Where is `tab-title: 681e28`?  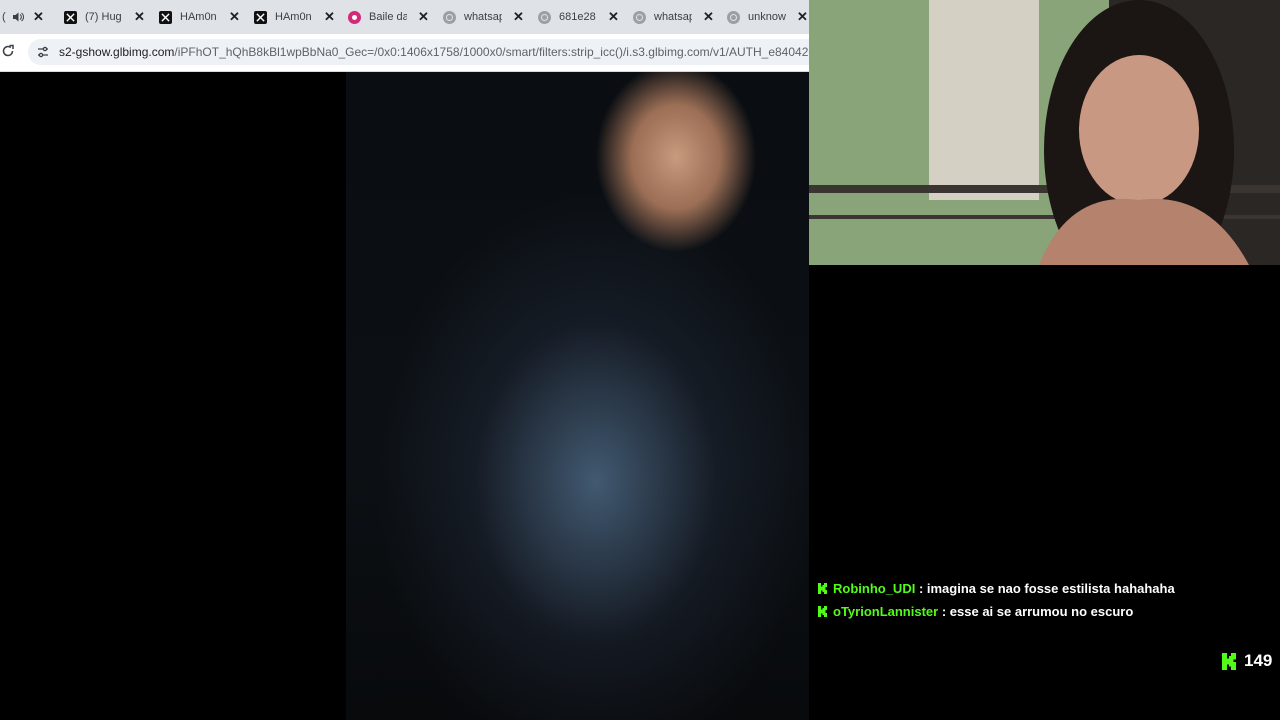
tab-title: 681e28 is located at coordinates (577, 17).